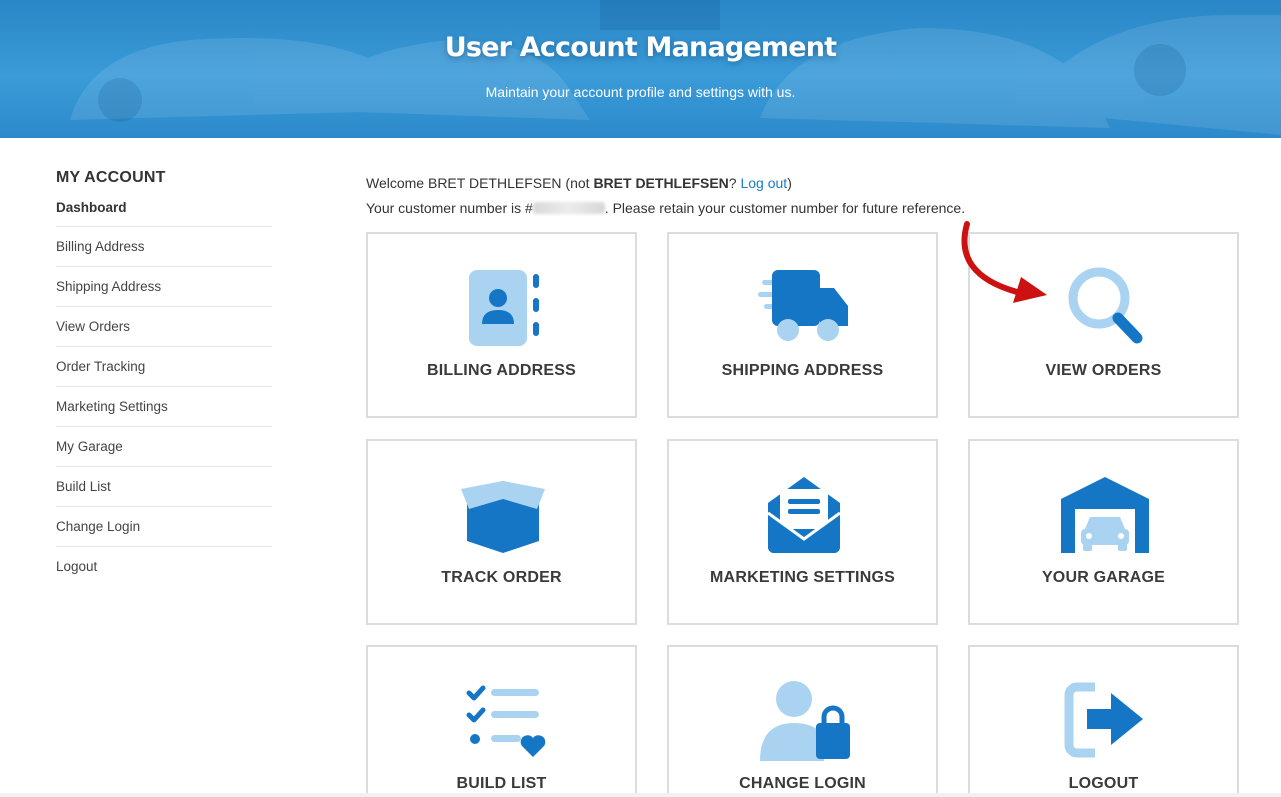  I want to click on tile-label: BUILD LIST, so click(501, 783).